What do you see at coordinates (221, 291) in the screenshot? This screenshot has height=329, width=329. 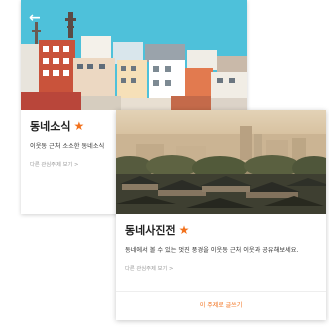 I see `divider` at bounding box center [221, 291].